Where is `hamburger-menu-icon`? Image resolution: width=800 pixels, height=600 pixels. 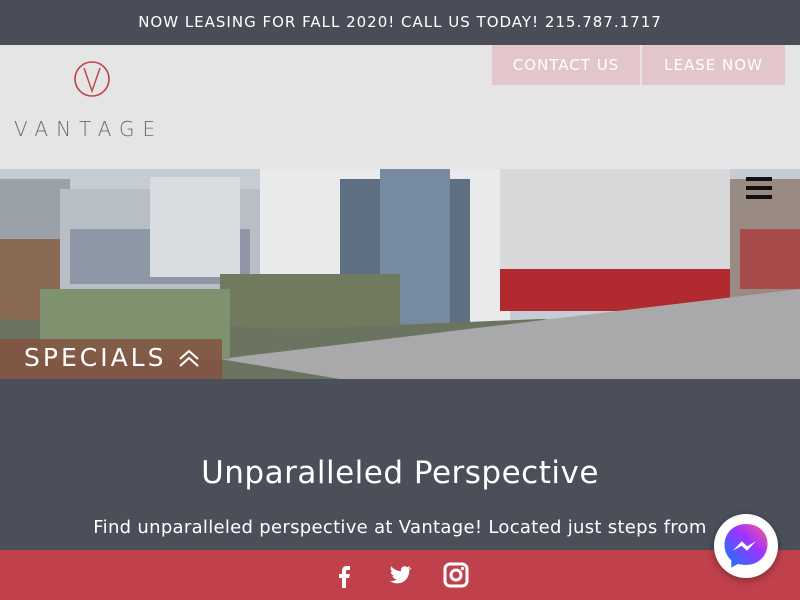
hamburger-menu-icon is located at coordinates (759, 188).